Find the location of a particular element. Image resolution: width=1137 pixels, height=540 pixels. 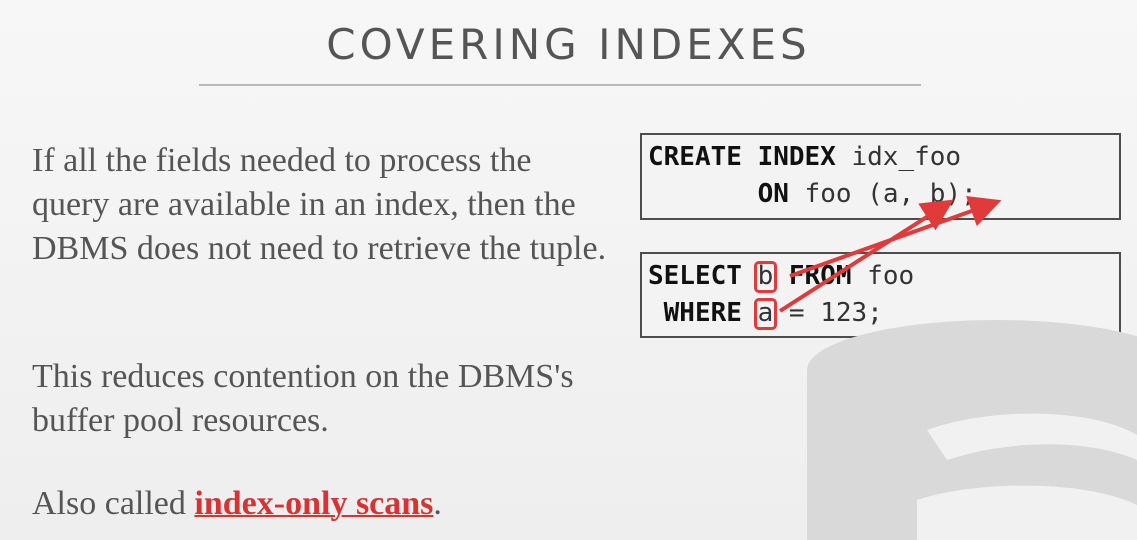

on-clause-line: ON foo (a, b); is located at coordinates (883, 194).